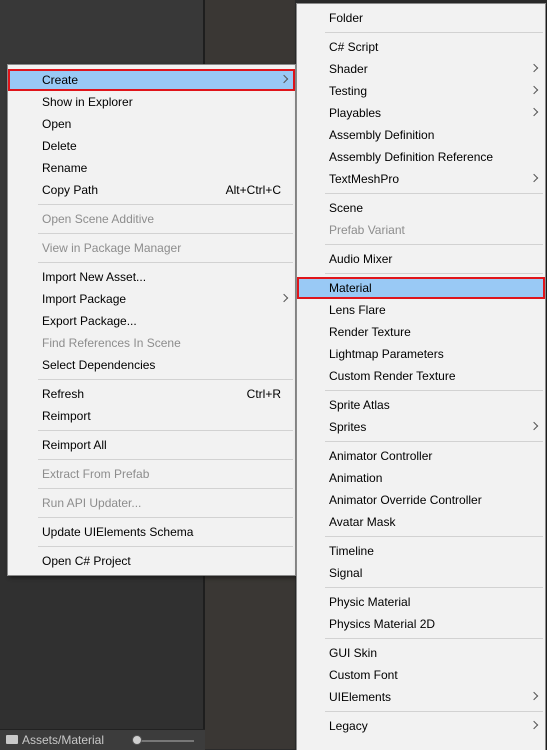 This screenshot has width=547, height=750. I want to click on create-item-assembly-definition: Assembly Definition, so click(421, 135).